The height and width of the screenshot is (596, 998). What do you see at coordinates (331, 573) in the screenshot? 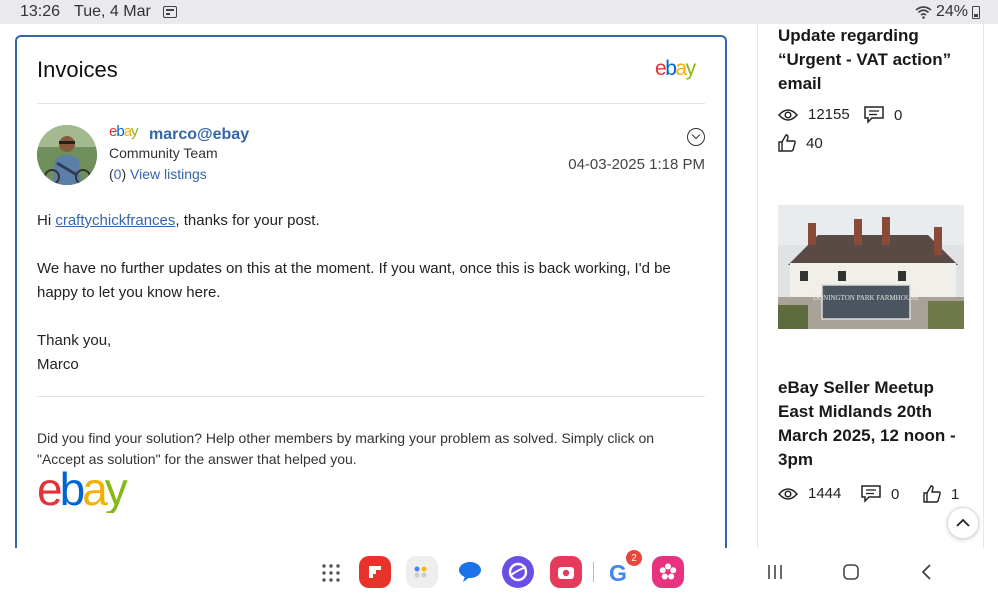
I see `app-drawer-icon` at bounding box center [331, 573].